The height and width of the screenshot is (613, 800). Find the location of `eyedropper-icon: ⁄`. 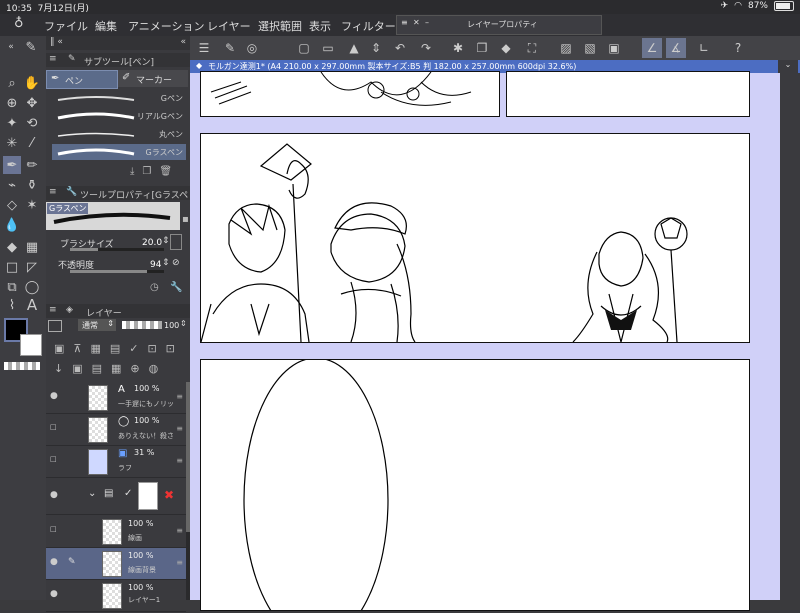

eyedropper-icon: ⁄ is located at coordinates (32, 143).